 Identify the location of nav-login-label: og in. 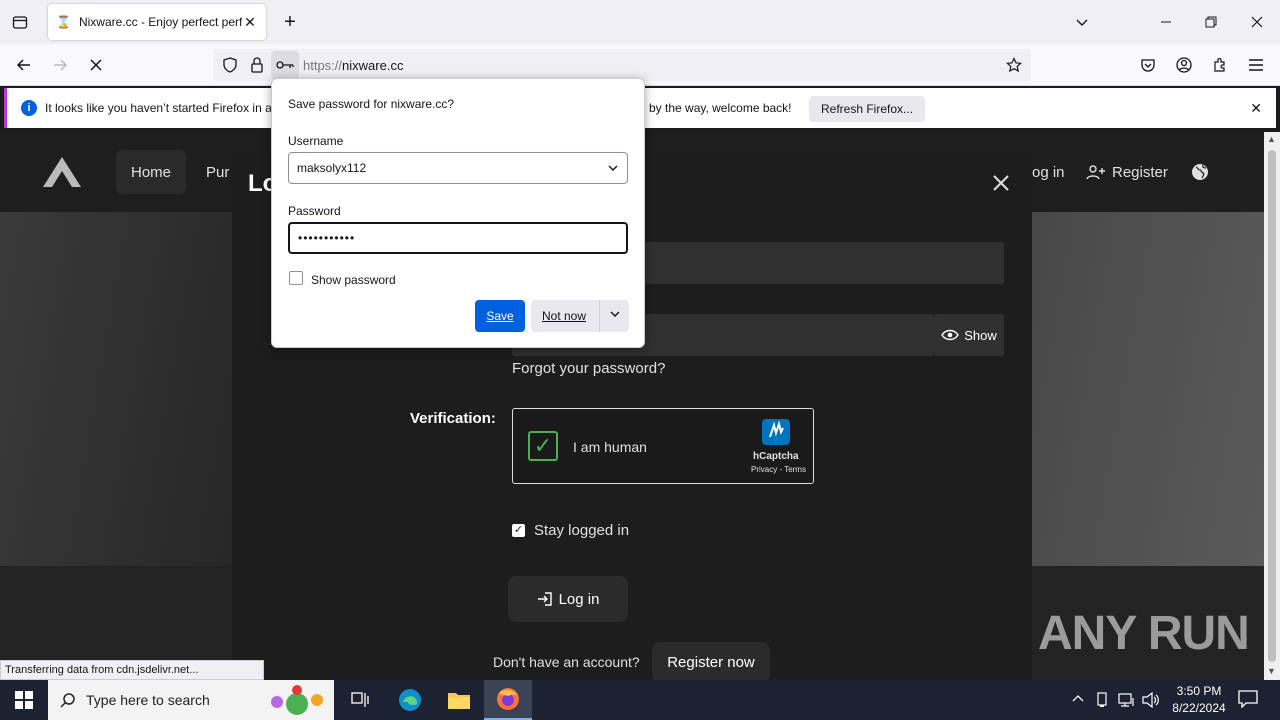
(1048, 172).